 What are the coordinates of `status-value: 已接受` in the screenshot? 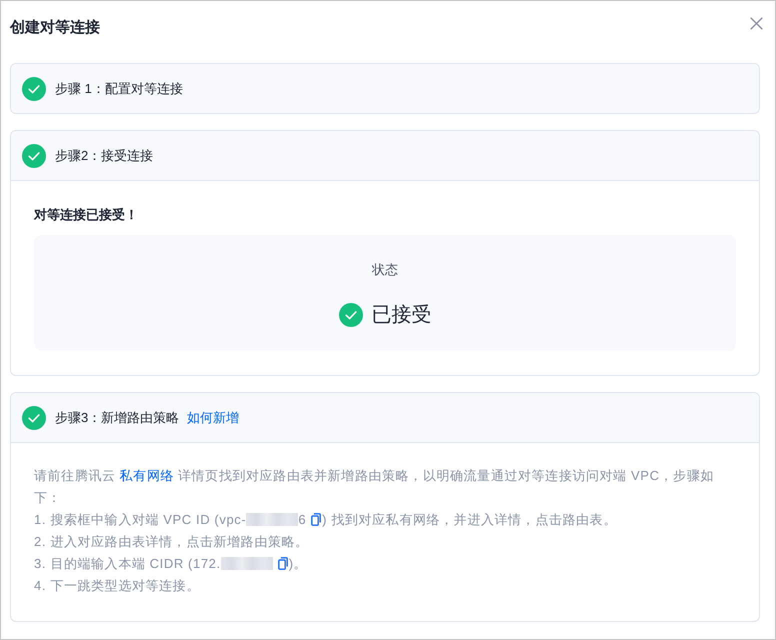 It's located at (402, 315).